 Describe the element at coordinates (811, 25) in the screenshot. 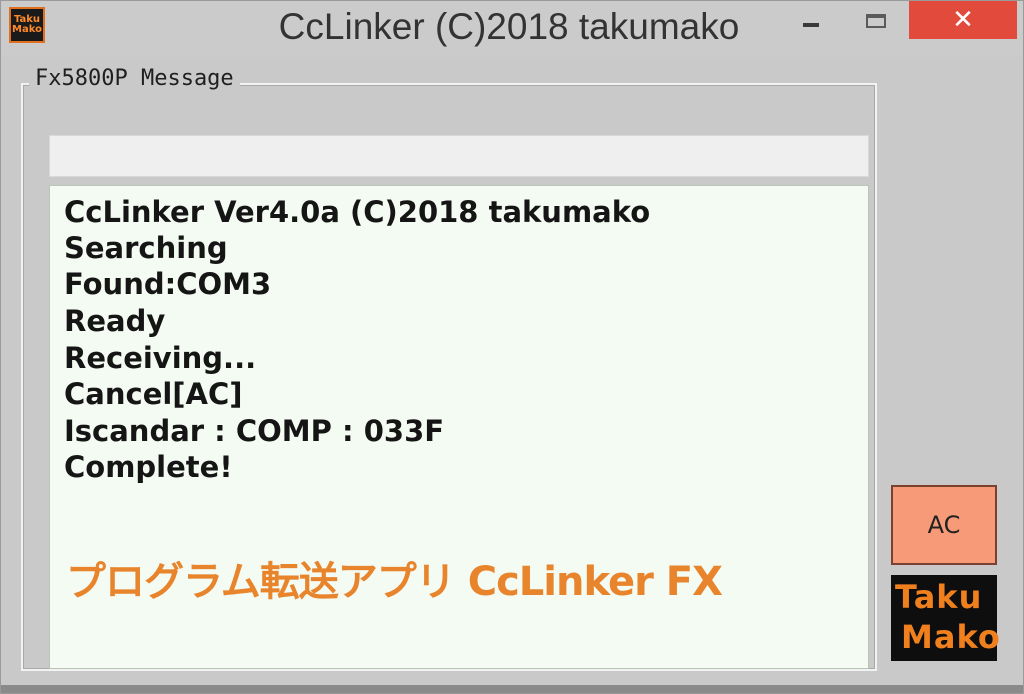

I see `minimize-icon` at that location.